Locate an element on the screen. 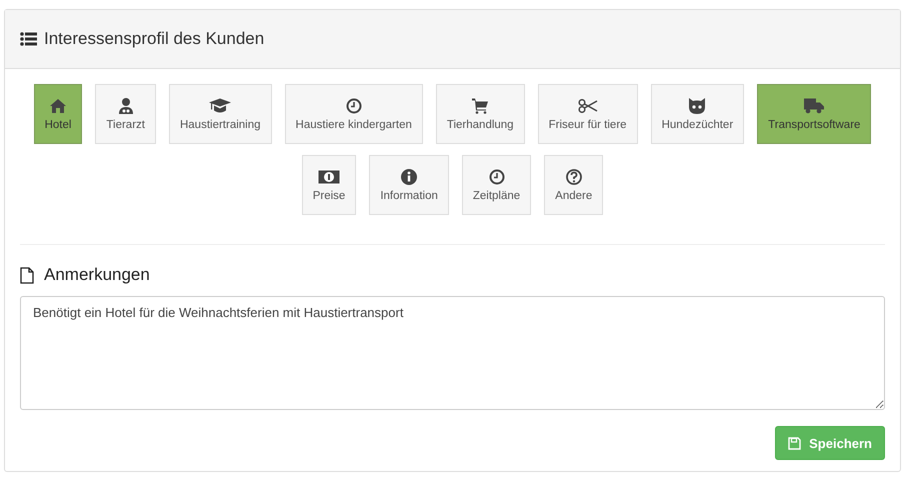  banknote-icon is located at coordinates (329, 176).